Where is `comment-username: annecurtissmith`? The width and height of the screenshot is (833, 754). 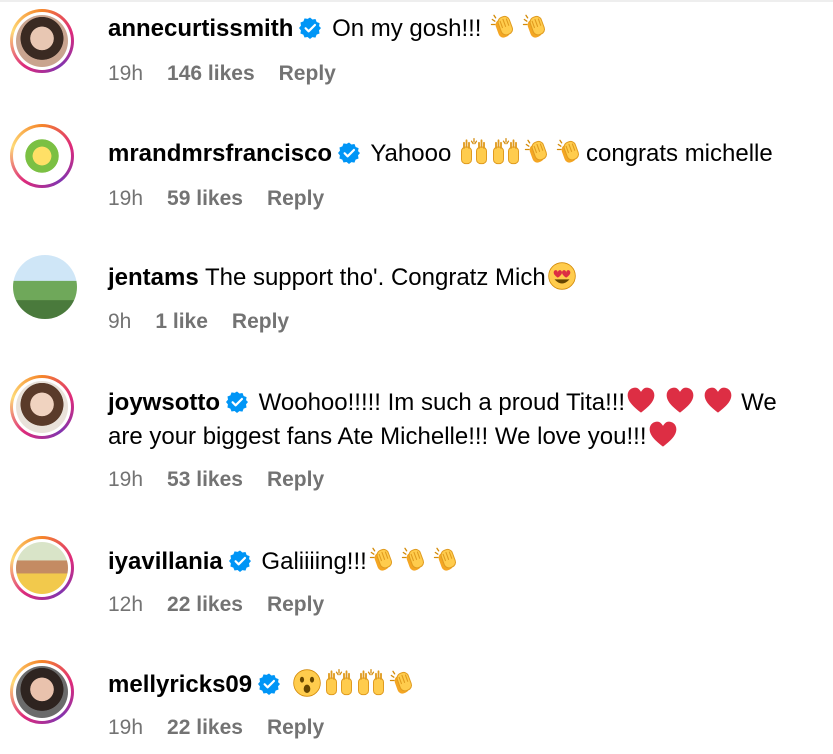
comment-username: annecurtissmith is located at coordinates (200, 28).